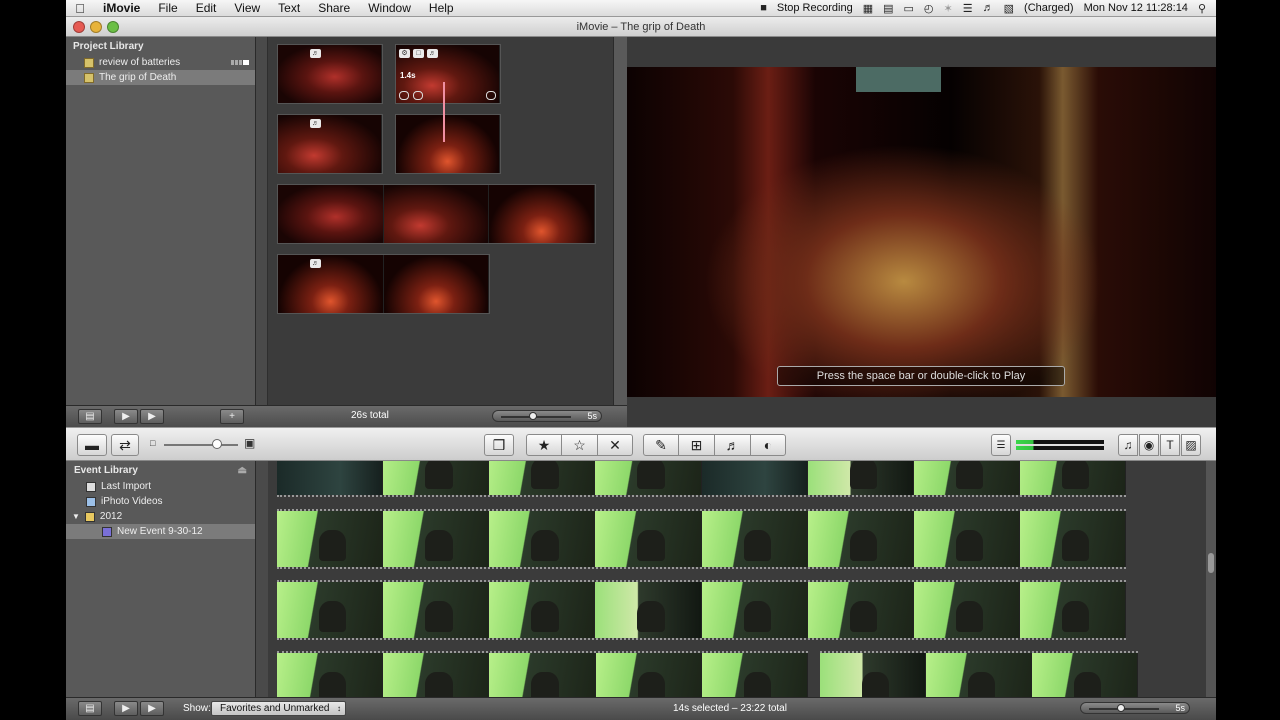 The height and width of the screenshot is (720, 1280). What do you see at coordinates (160, 486) in the screenshot?
I see `event-item-last-import: Last Import` at bounding box center [160, 486].